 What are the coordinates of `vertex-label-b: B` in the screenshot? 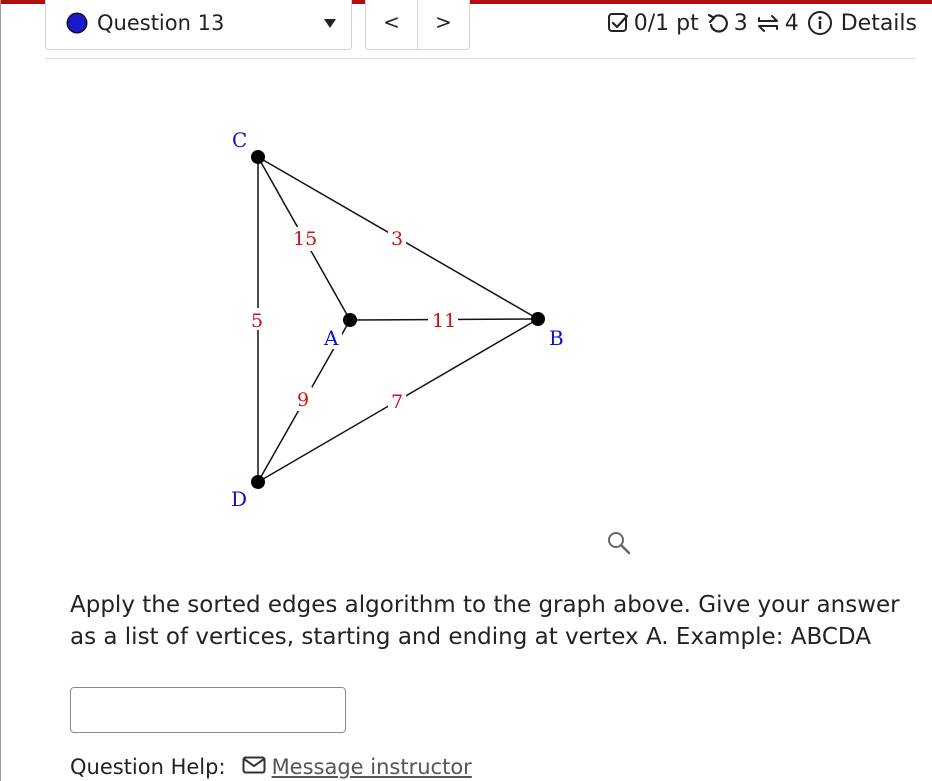 It's located at (556, 338).